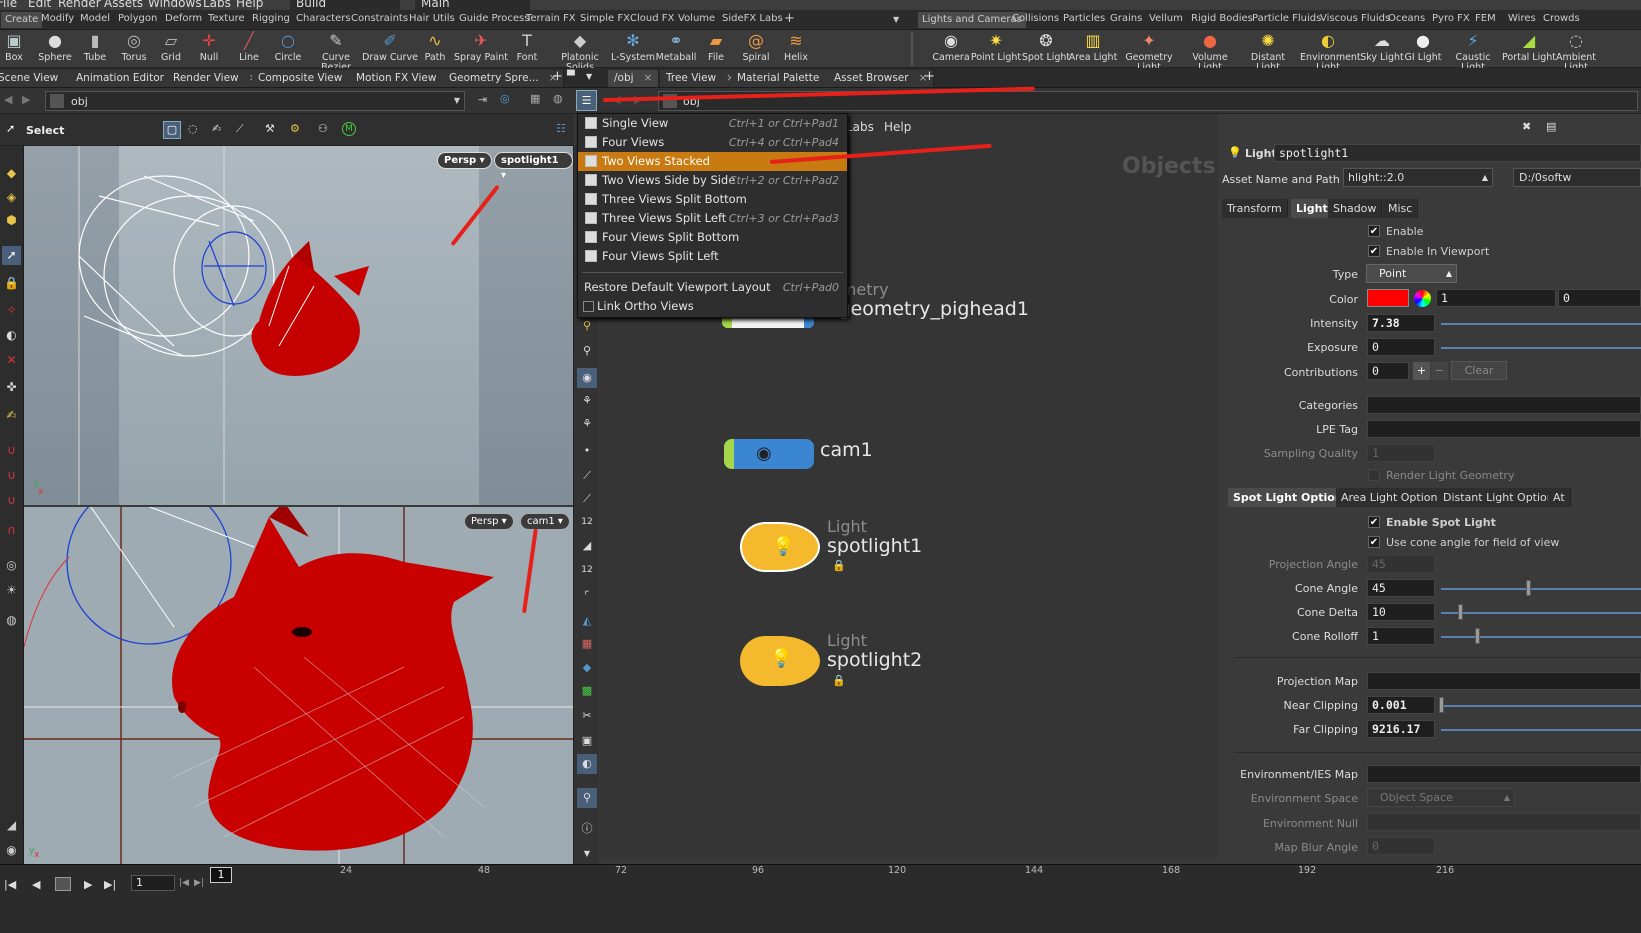 The height and width of the screenshot is (933, 1641). Describe the element at coordinates (11, 850) in the screenshot. I see `disk-icon: ◉` at that location.